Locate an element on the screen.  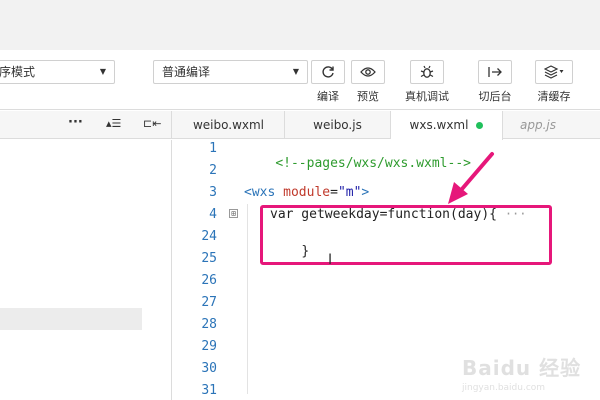
tab-app-js: app.js is located at coordinates (538, 125).